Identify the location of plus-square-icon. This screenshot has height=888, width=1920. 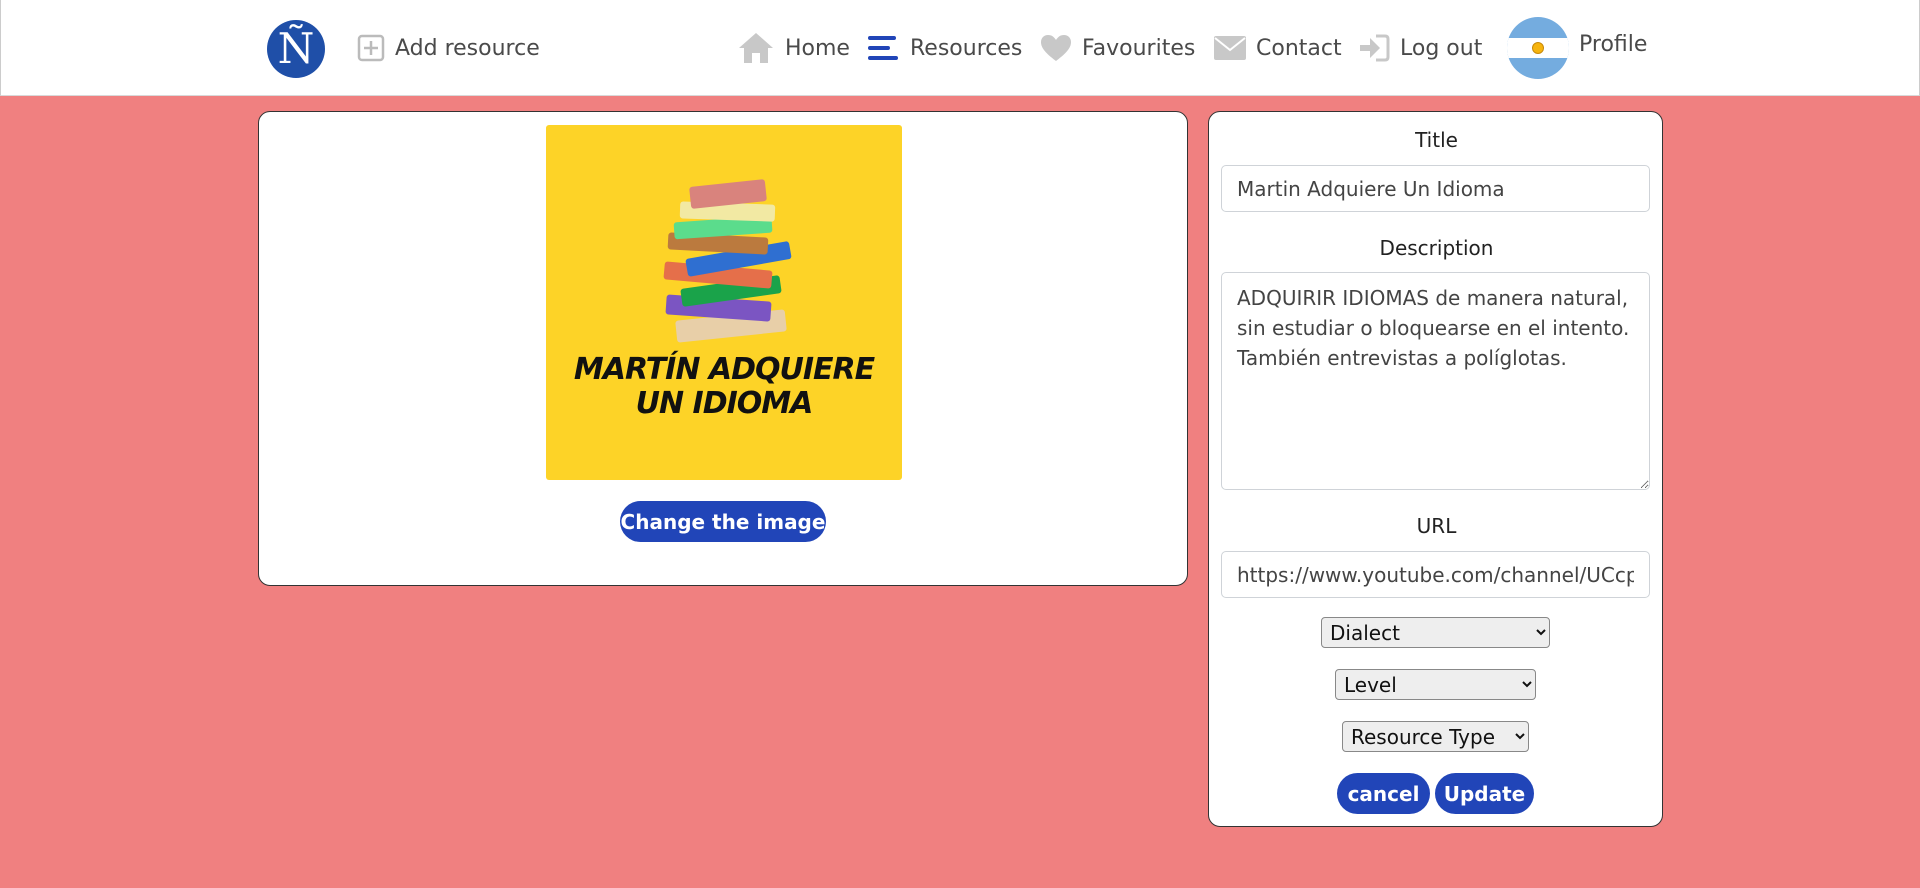
(371, 48).